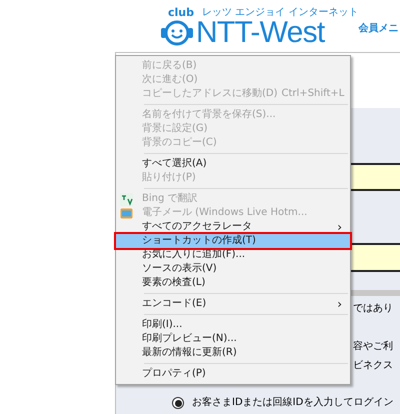 The image size is (400, 414). I want to click on logo-club-text: club, so click(180, 12).